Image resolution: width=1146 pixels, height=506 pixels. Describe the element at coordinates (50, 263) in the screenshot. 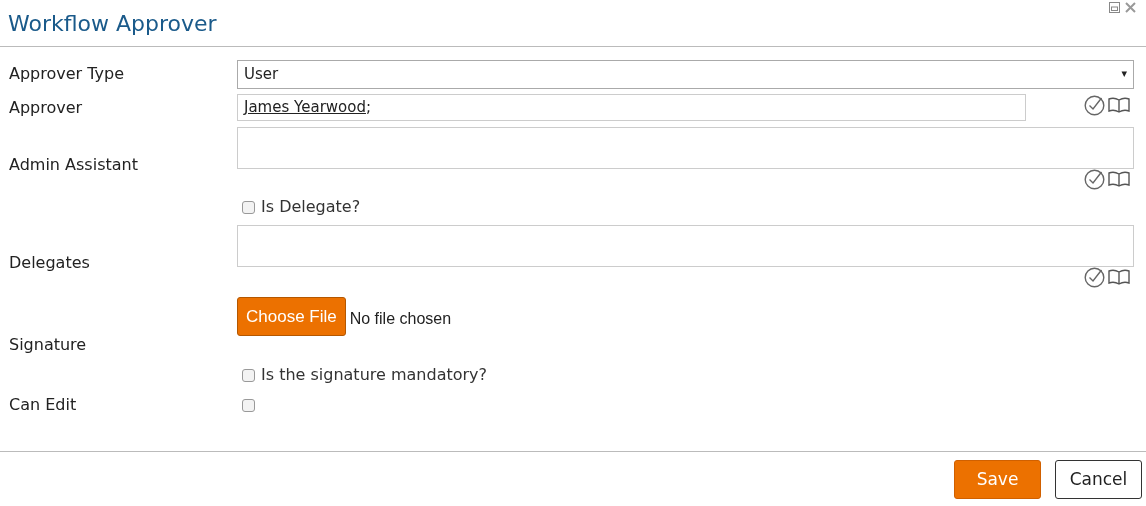

I see `field-label: Delegates` at that location.